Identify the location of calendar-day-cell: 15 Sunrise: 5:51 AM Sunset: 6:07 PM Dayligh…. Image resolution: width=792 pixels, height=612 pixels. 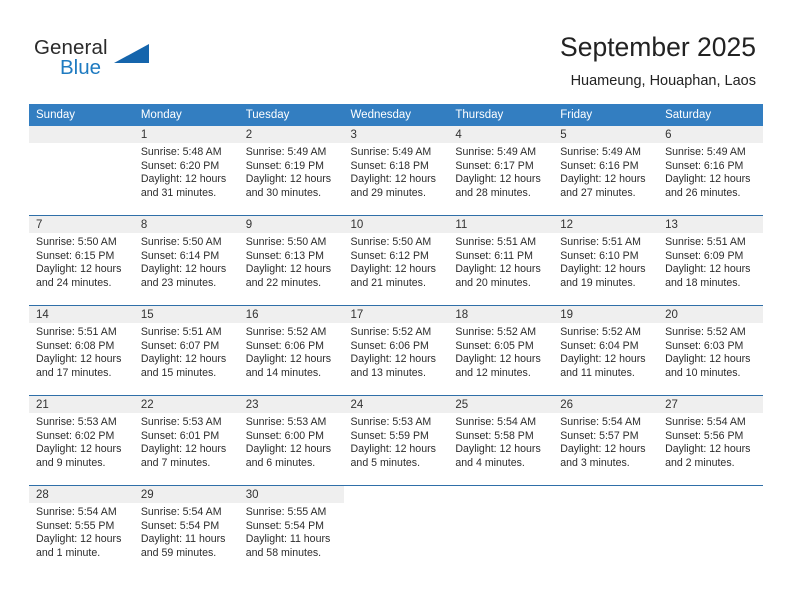
(186, 350).